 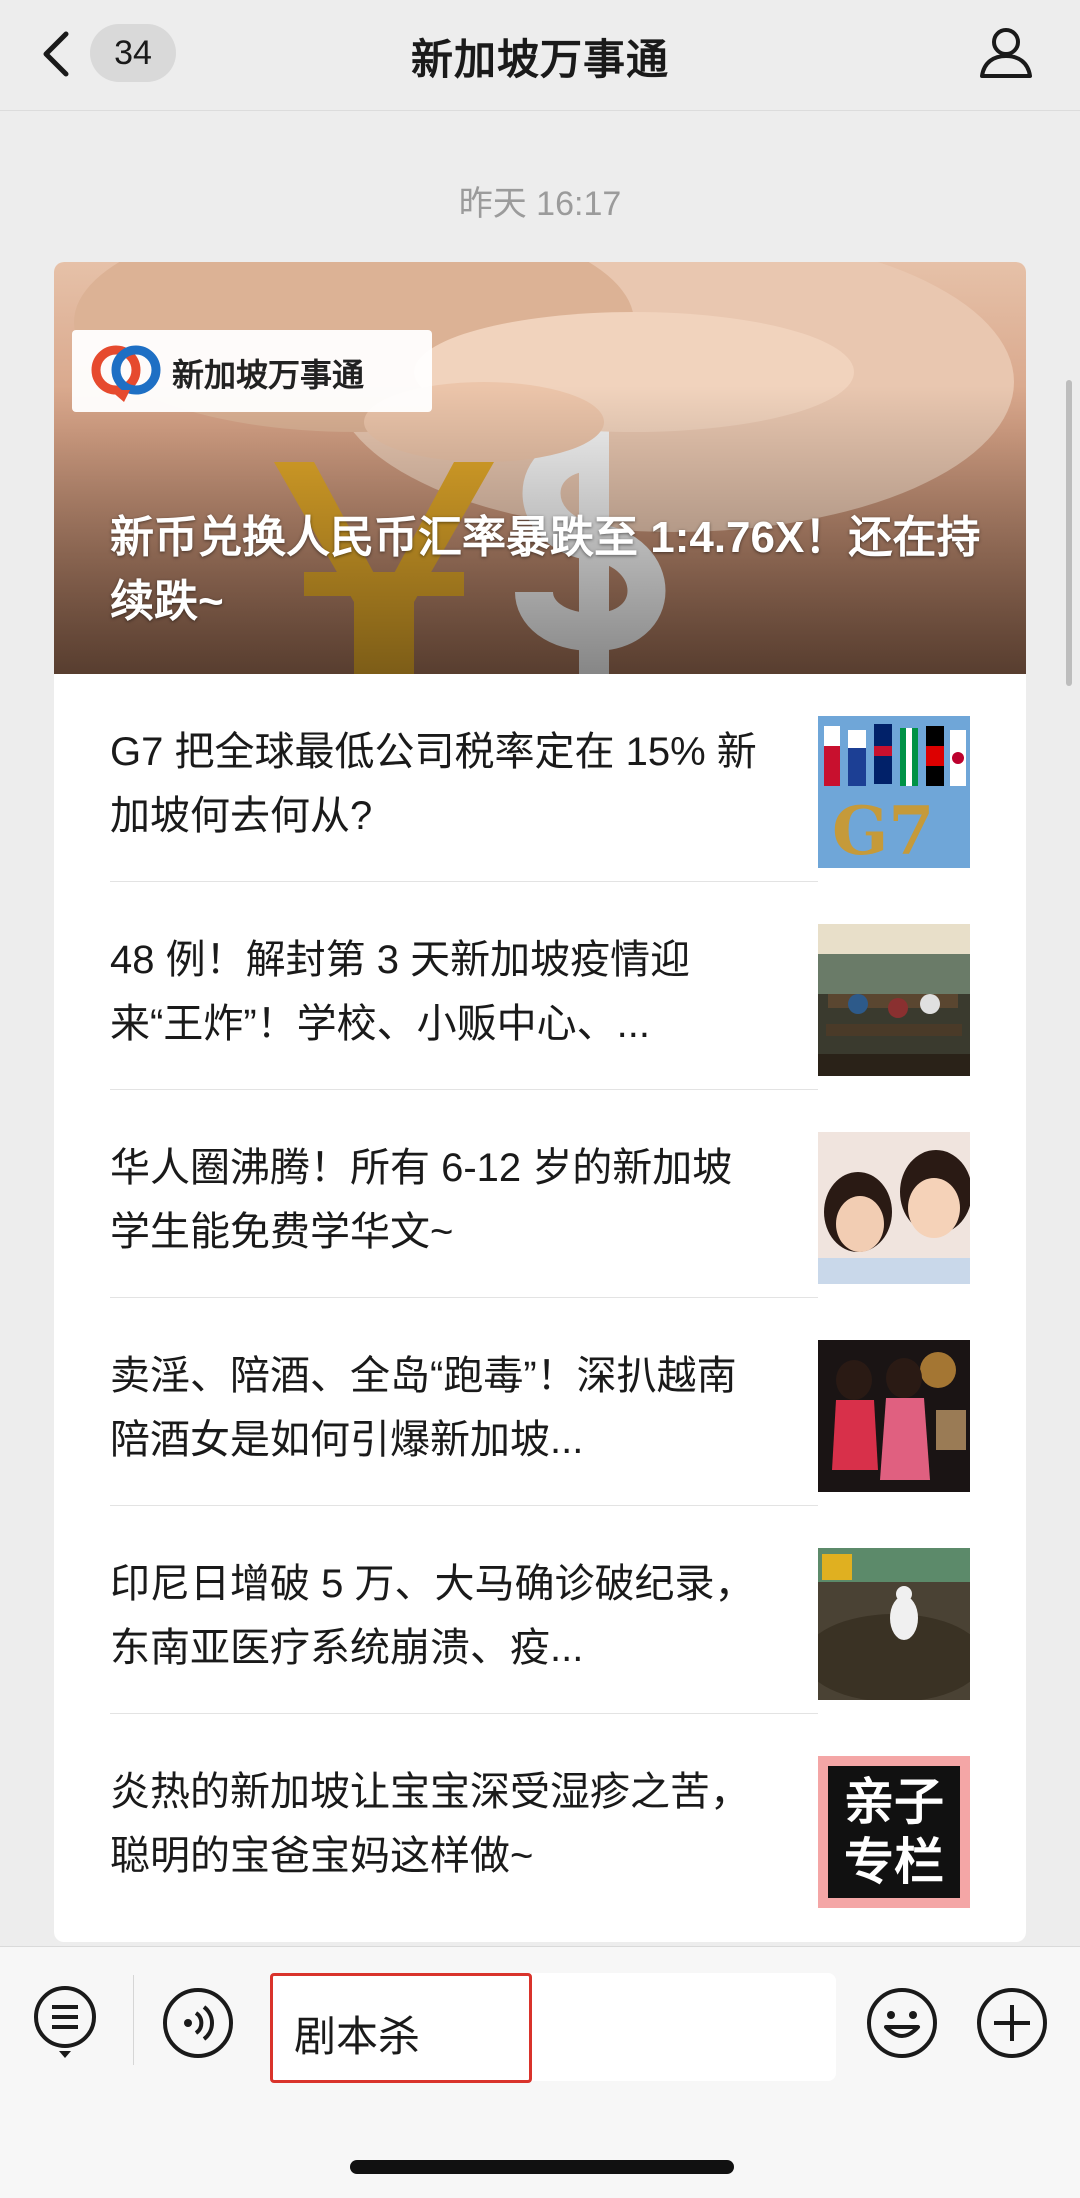 What do you see at coordinates (268, 375) in the screenshot?
I see `publisher-logo-text: 新加坡万事通` at bounding box center [268, 375].